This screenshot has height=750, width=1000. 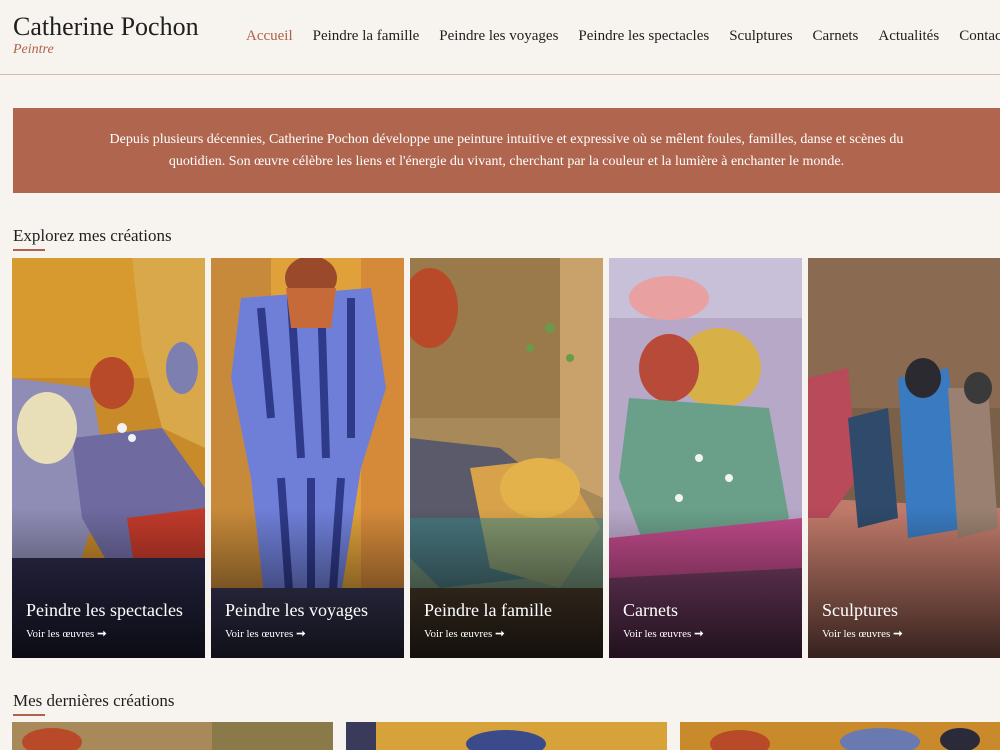 I want to click on card-carnets: Carnets Voir les œuvres ➞, so click(x=705, y=458).